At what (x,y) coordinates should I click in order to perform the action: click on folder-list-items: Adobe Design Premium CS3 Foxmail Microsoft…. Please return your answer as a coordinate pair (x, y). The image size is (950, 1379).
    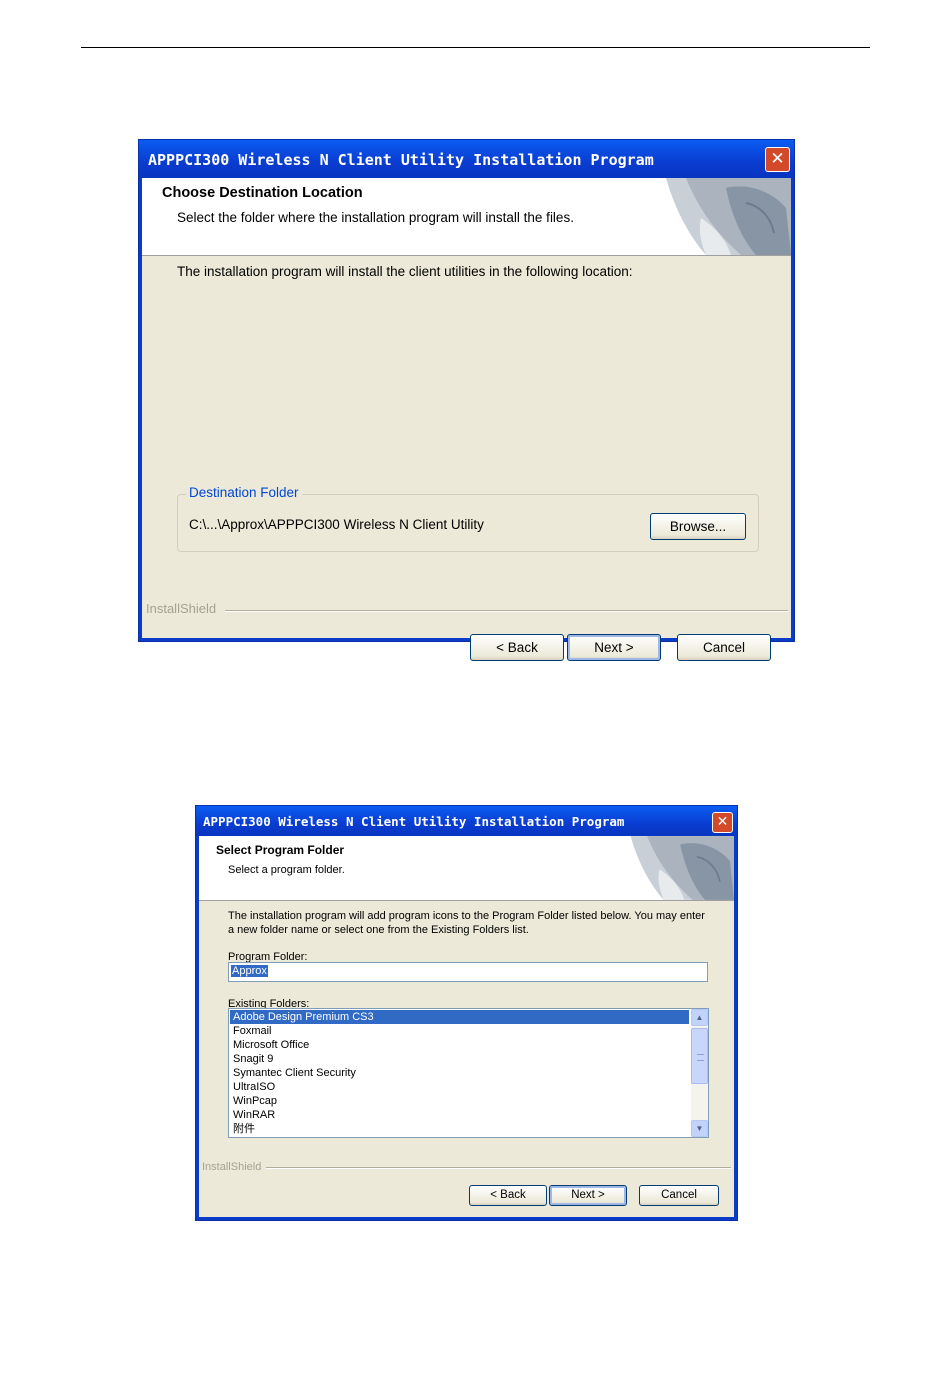
    Looking at the image, I should click on (459, 1073).